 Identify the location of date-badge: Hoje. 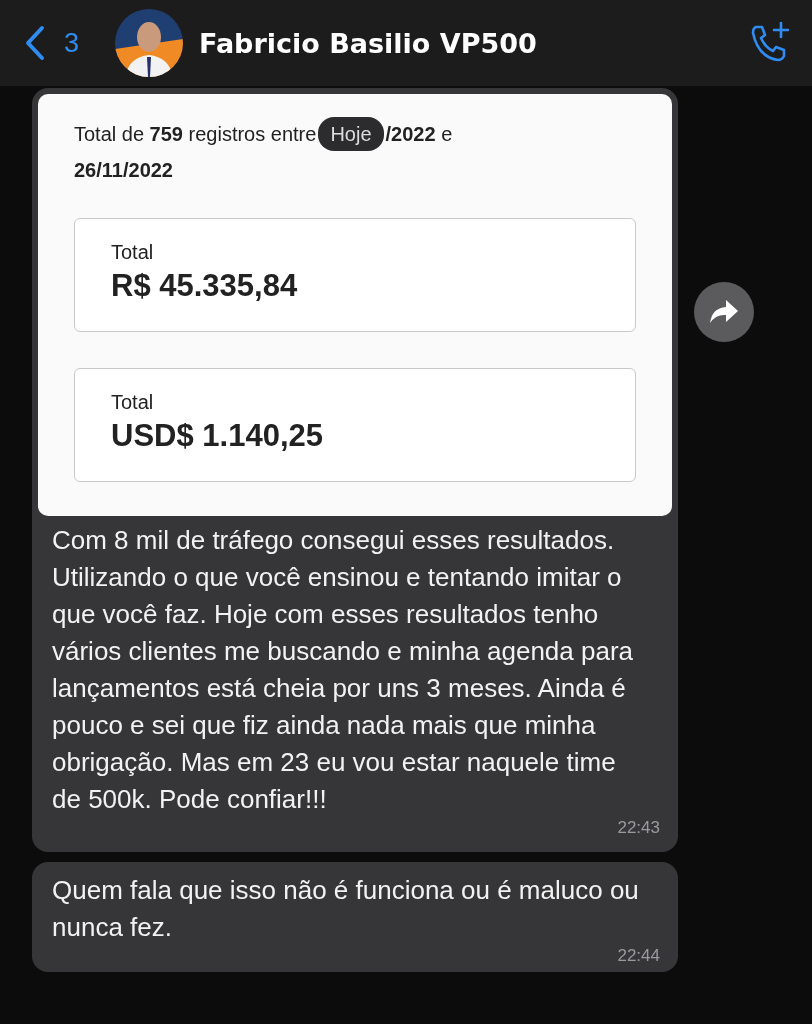
(351, 134).